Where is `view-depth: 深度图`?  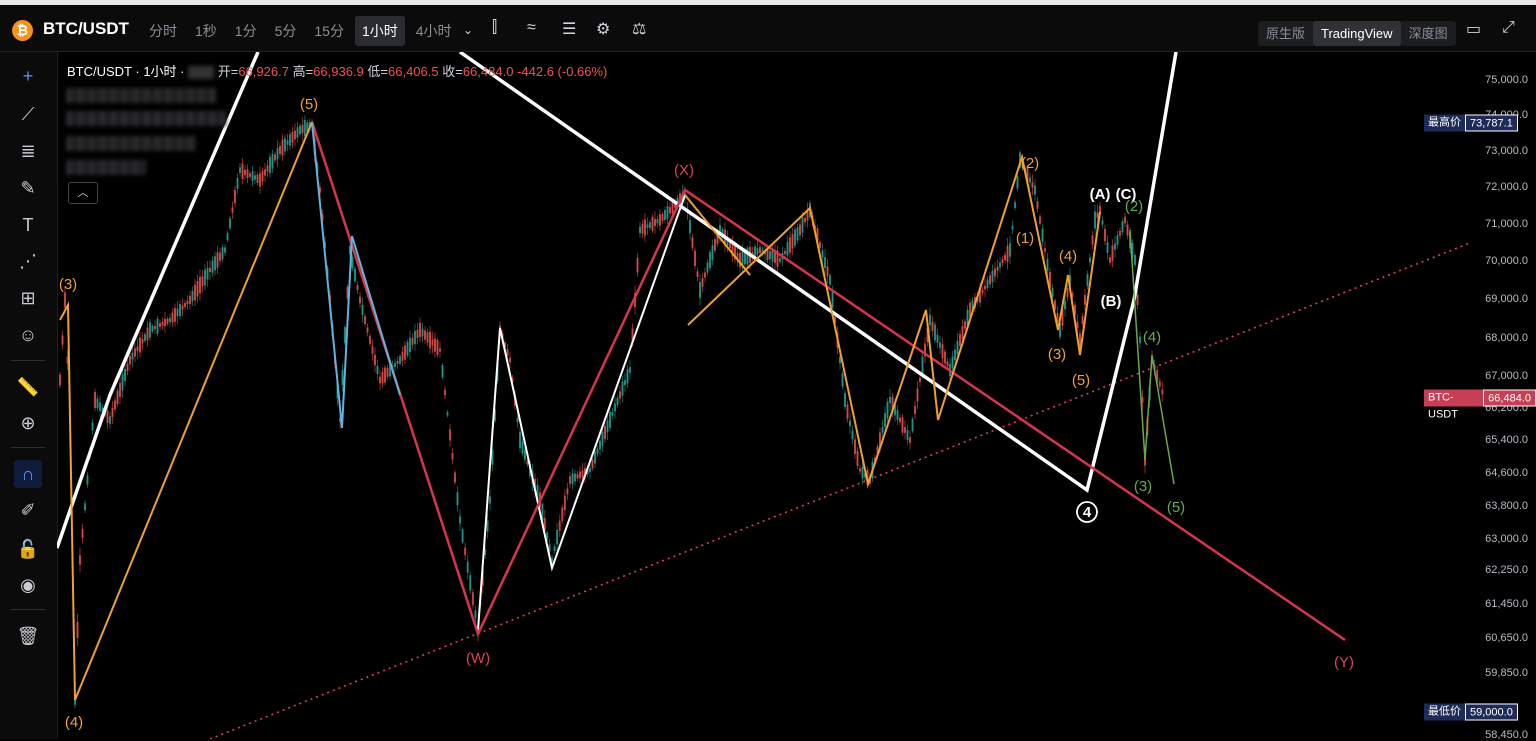
view-depth: 深度图 is located at coordinates (1428, 33).